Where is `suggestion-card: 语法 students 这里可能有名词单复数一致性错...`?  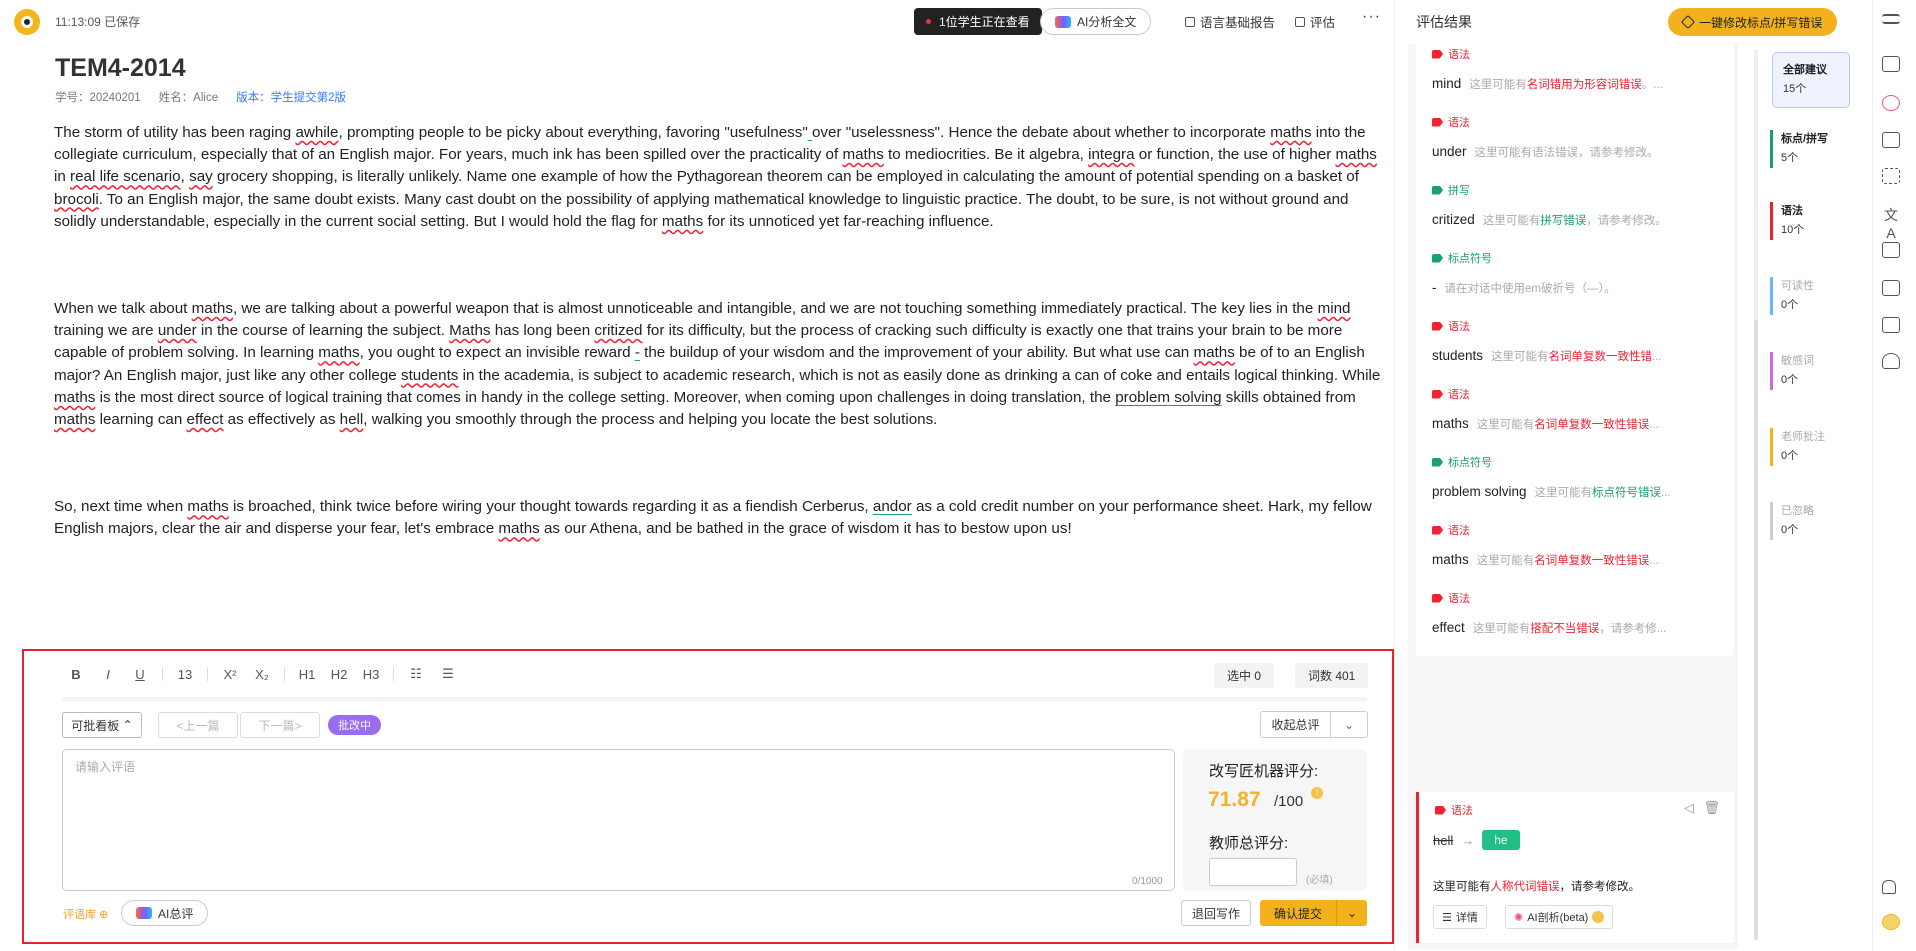 suggestion-card: 语法 students 这里可能有名词单复数一致性错... is located at coordinates (1575, 346).